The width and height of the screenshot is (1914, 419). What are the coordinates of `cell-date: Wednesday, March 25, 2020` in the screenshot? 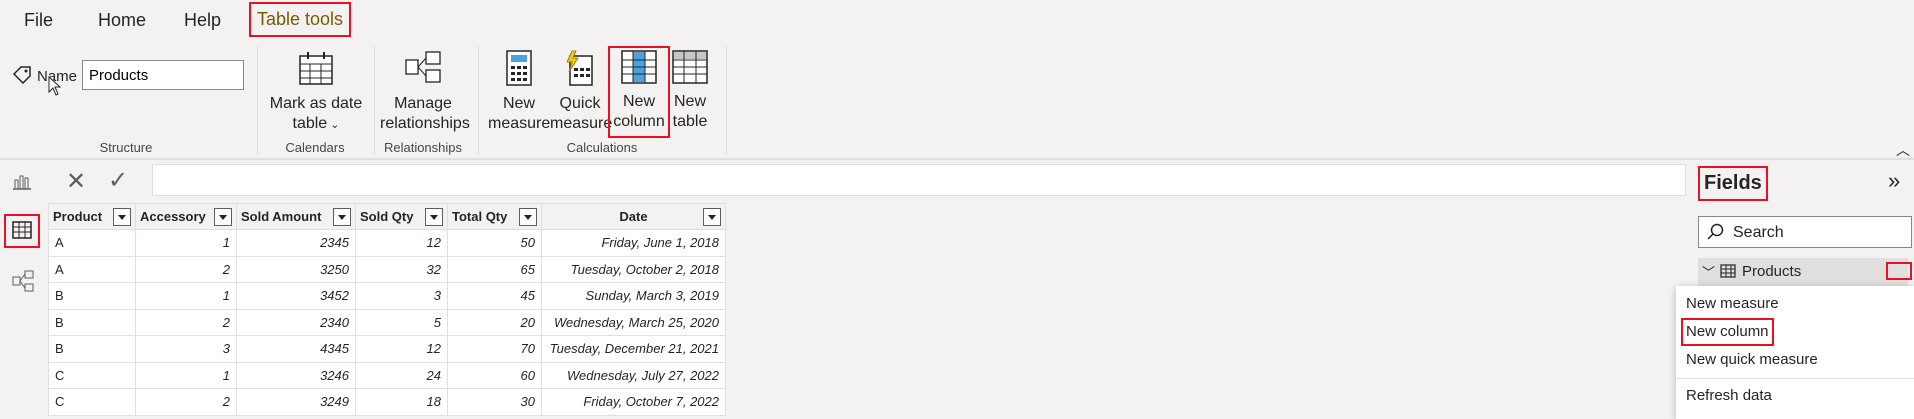 It's located at (633, 322).